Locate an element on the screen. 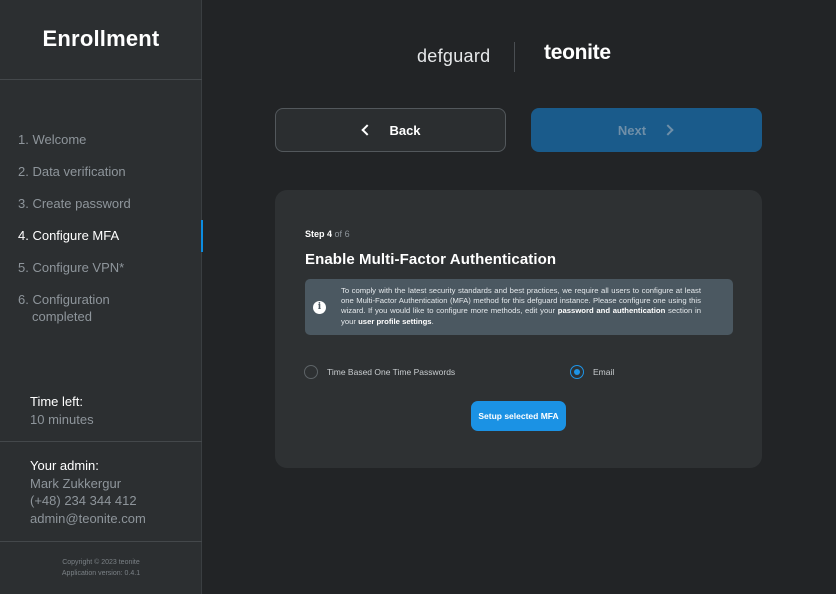  step-label: 4. Configure MFA is located at coordinates (69, 235).